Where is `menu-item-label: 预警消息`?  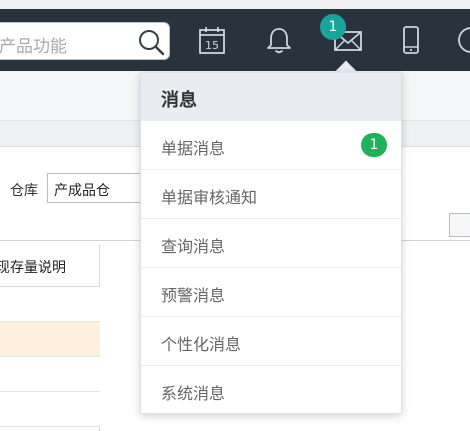 menu-item-label: 预警消息 is located at coordinates (193, 295).